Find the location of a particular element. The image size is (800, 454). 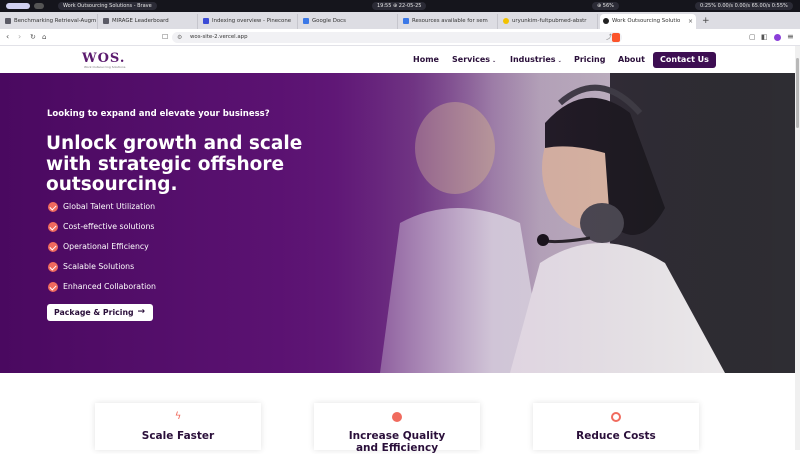

reload-icon: ↻ is located at coordinates (33, 37).